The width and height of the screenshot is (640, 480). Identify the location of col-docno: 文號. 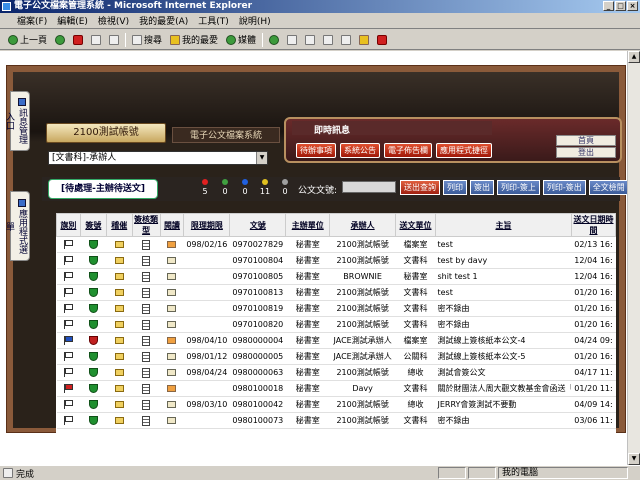
(258, 225).